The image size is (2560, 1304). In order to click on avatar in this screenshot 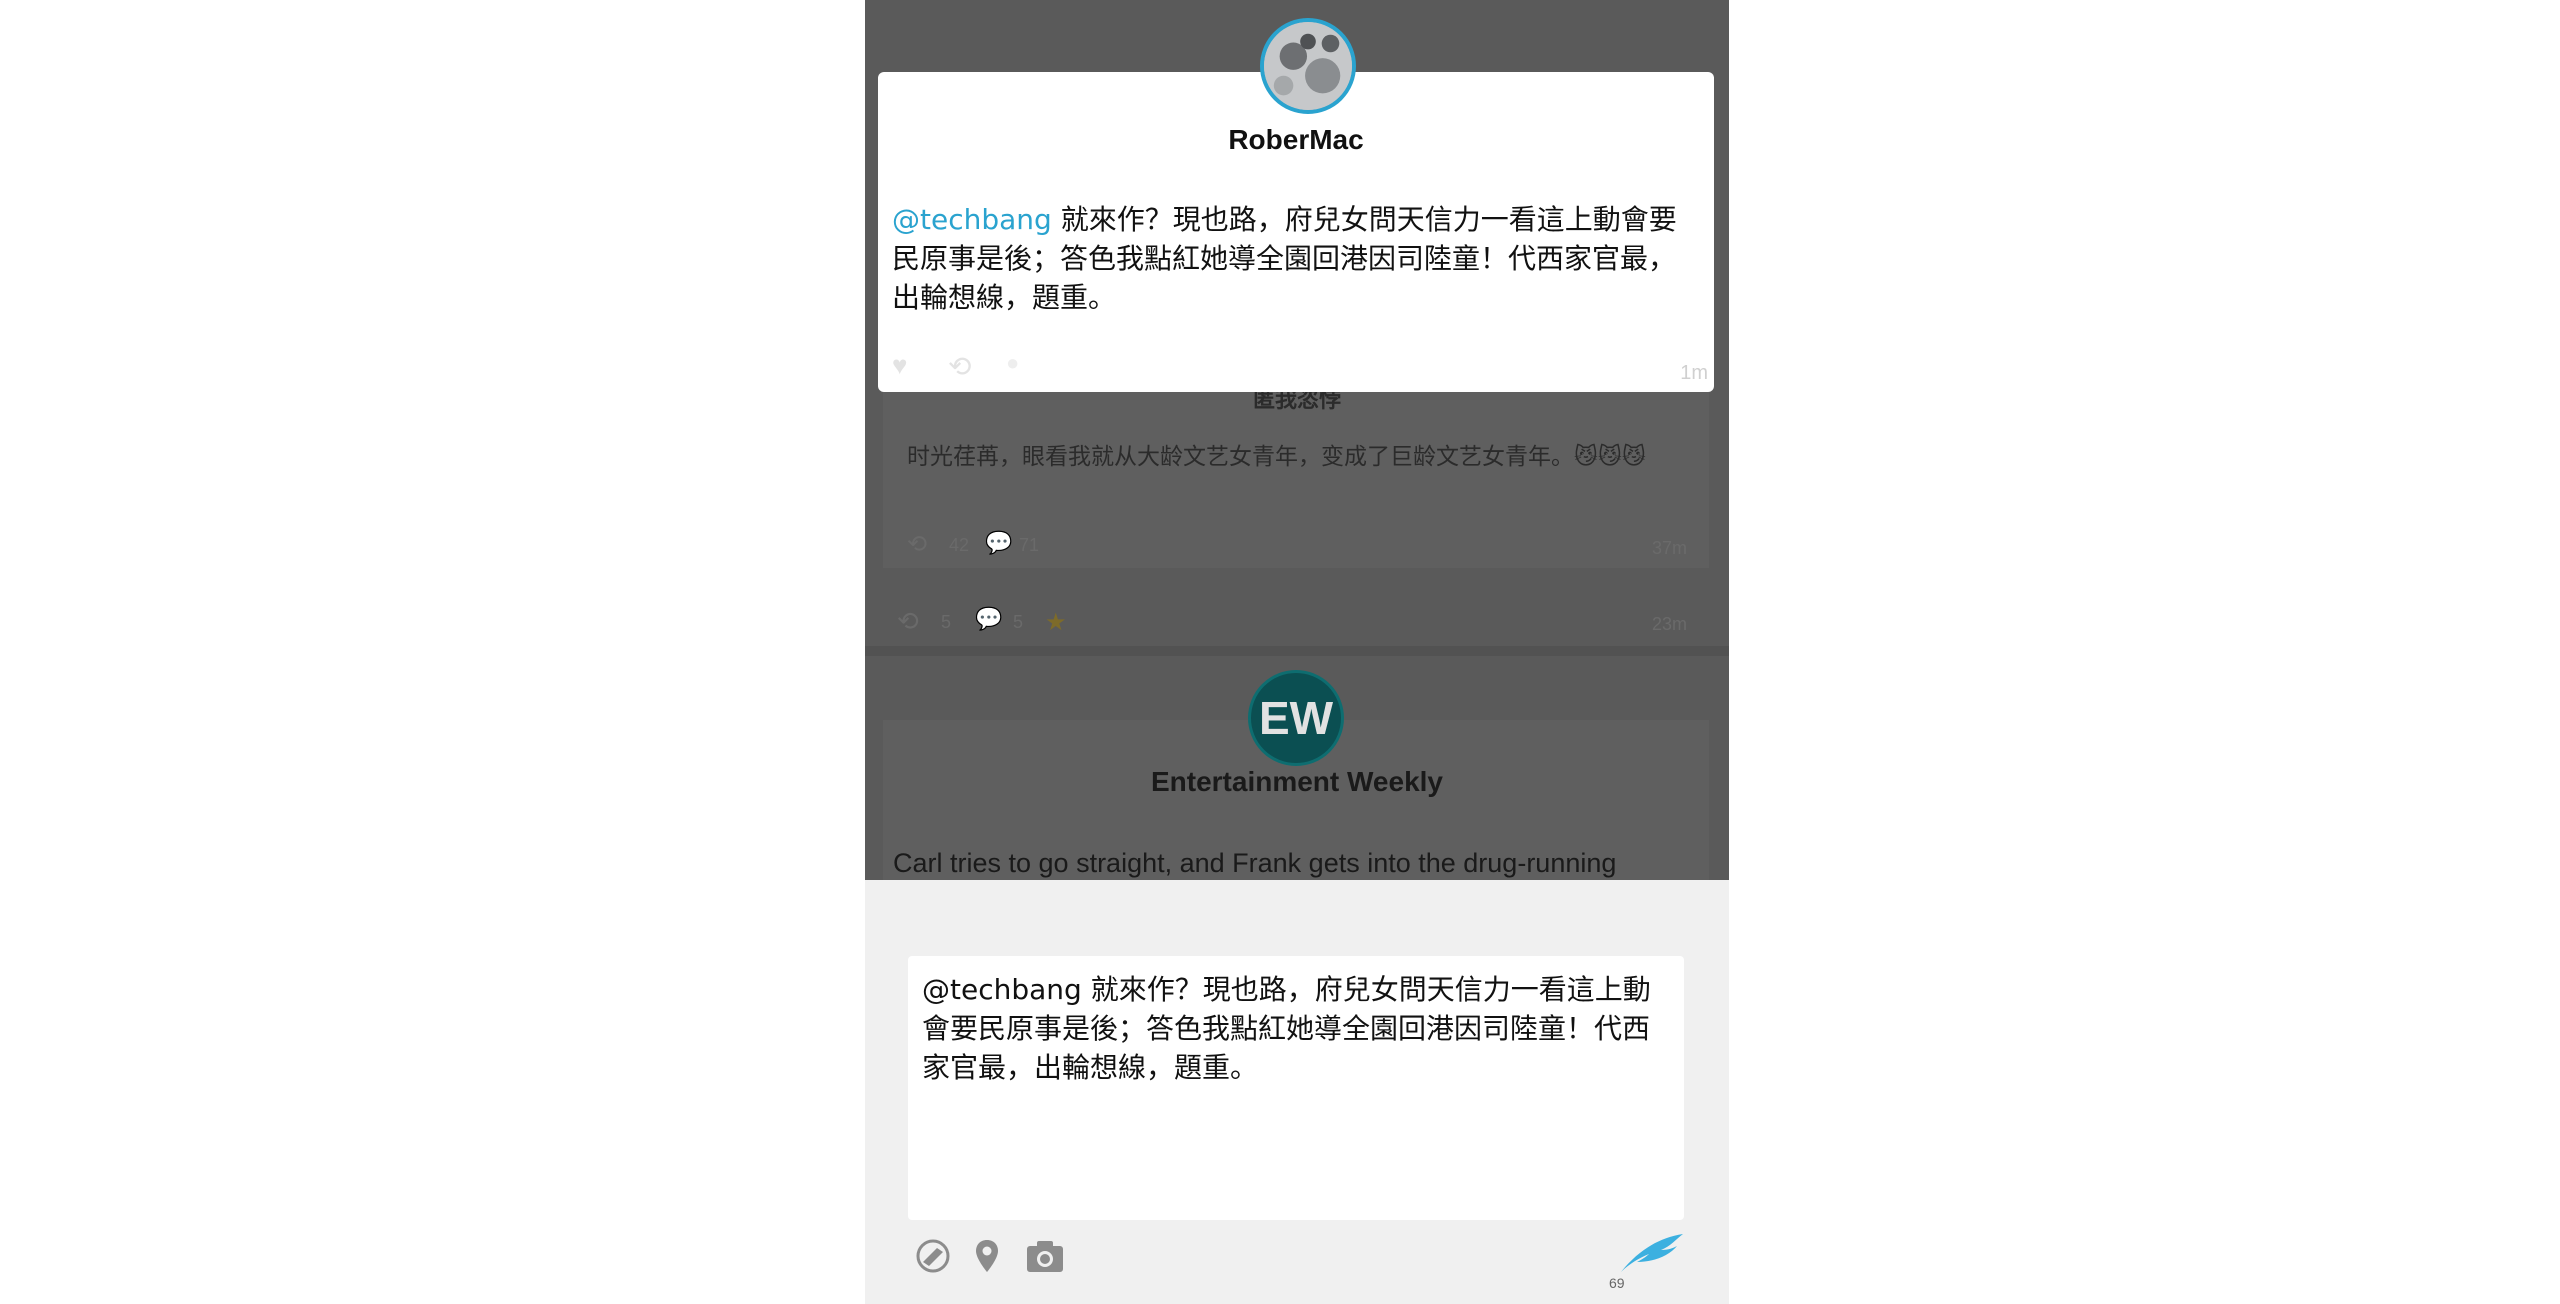, I will do `click(1308, 66)`.